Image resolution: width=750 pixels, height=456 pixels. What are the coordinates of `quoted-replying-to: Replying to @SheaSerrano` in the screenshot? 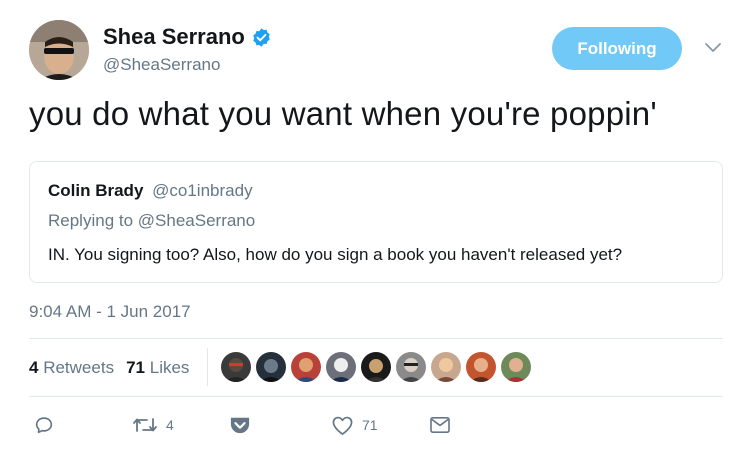 It's located at (152, 220).